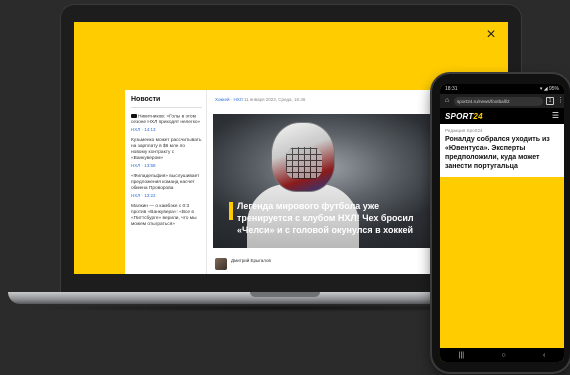 The image size is (570, 375). Describe the element at coordinates (549, 89) in the screenshot. I see `status-indicators: ▾ ◢ 95%` at that location.